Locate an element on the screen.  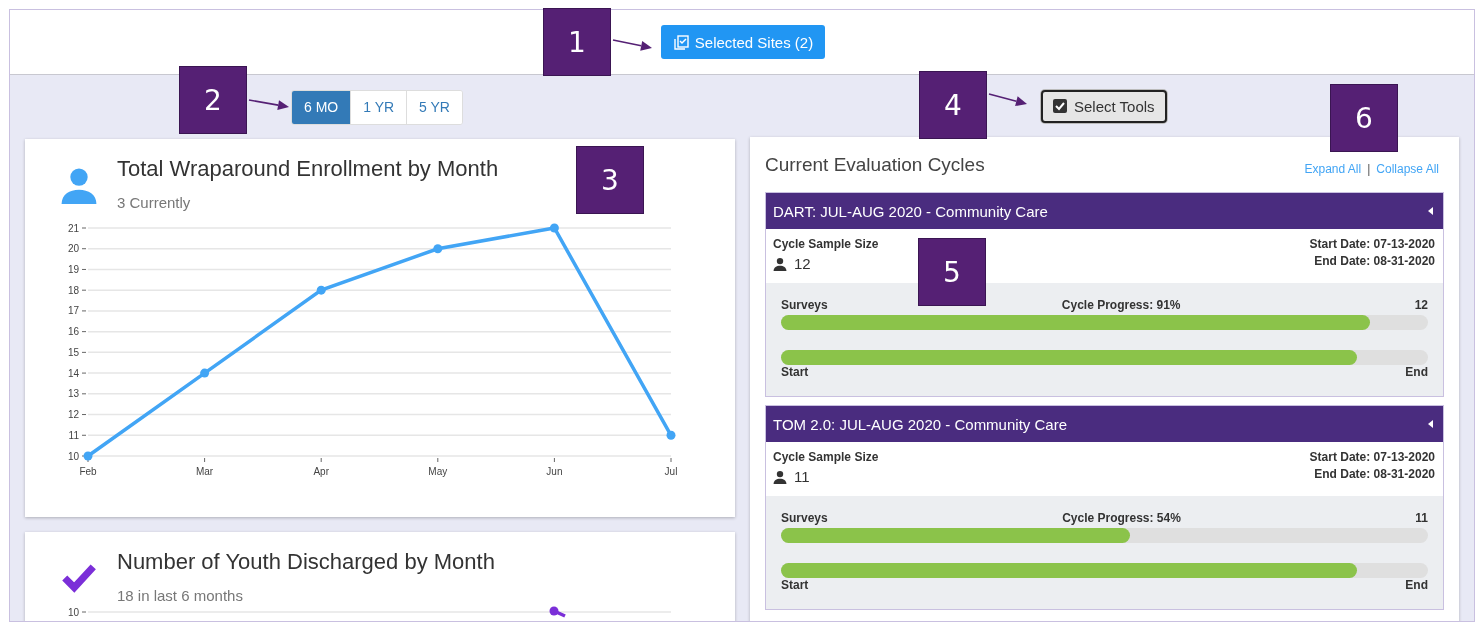
data-line is located at coordinates (557, 612).